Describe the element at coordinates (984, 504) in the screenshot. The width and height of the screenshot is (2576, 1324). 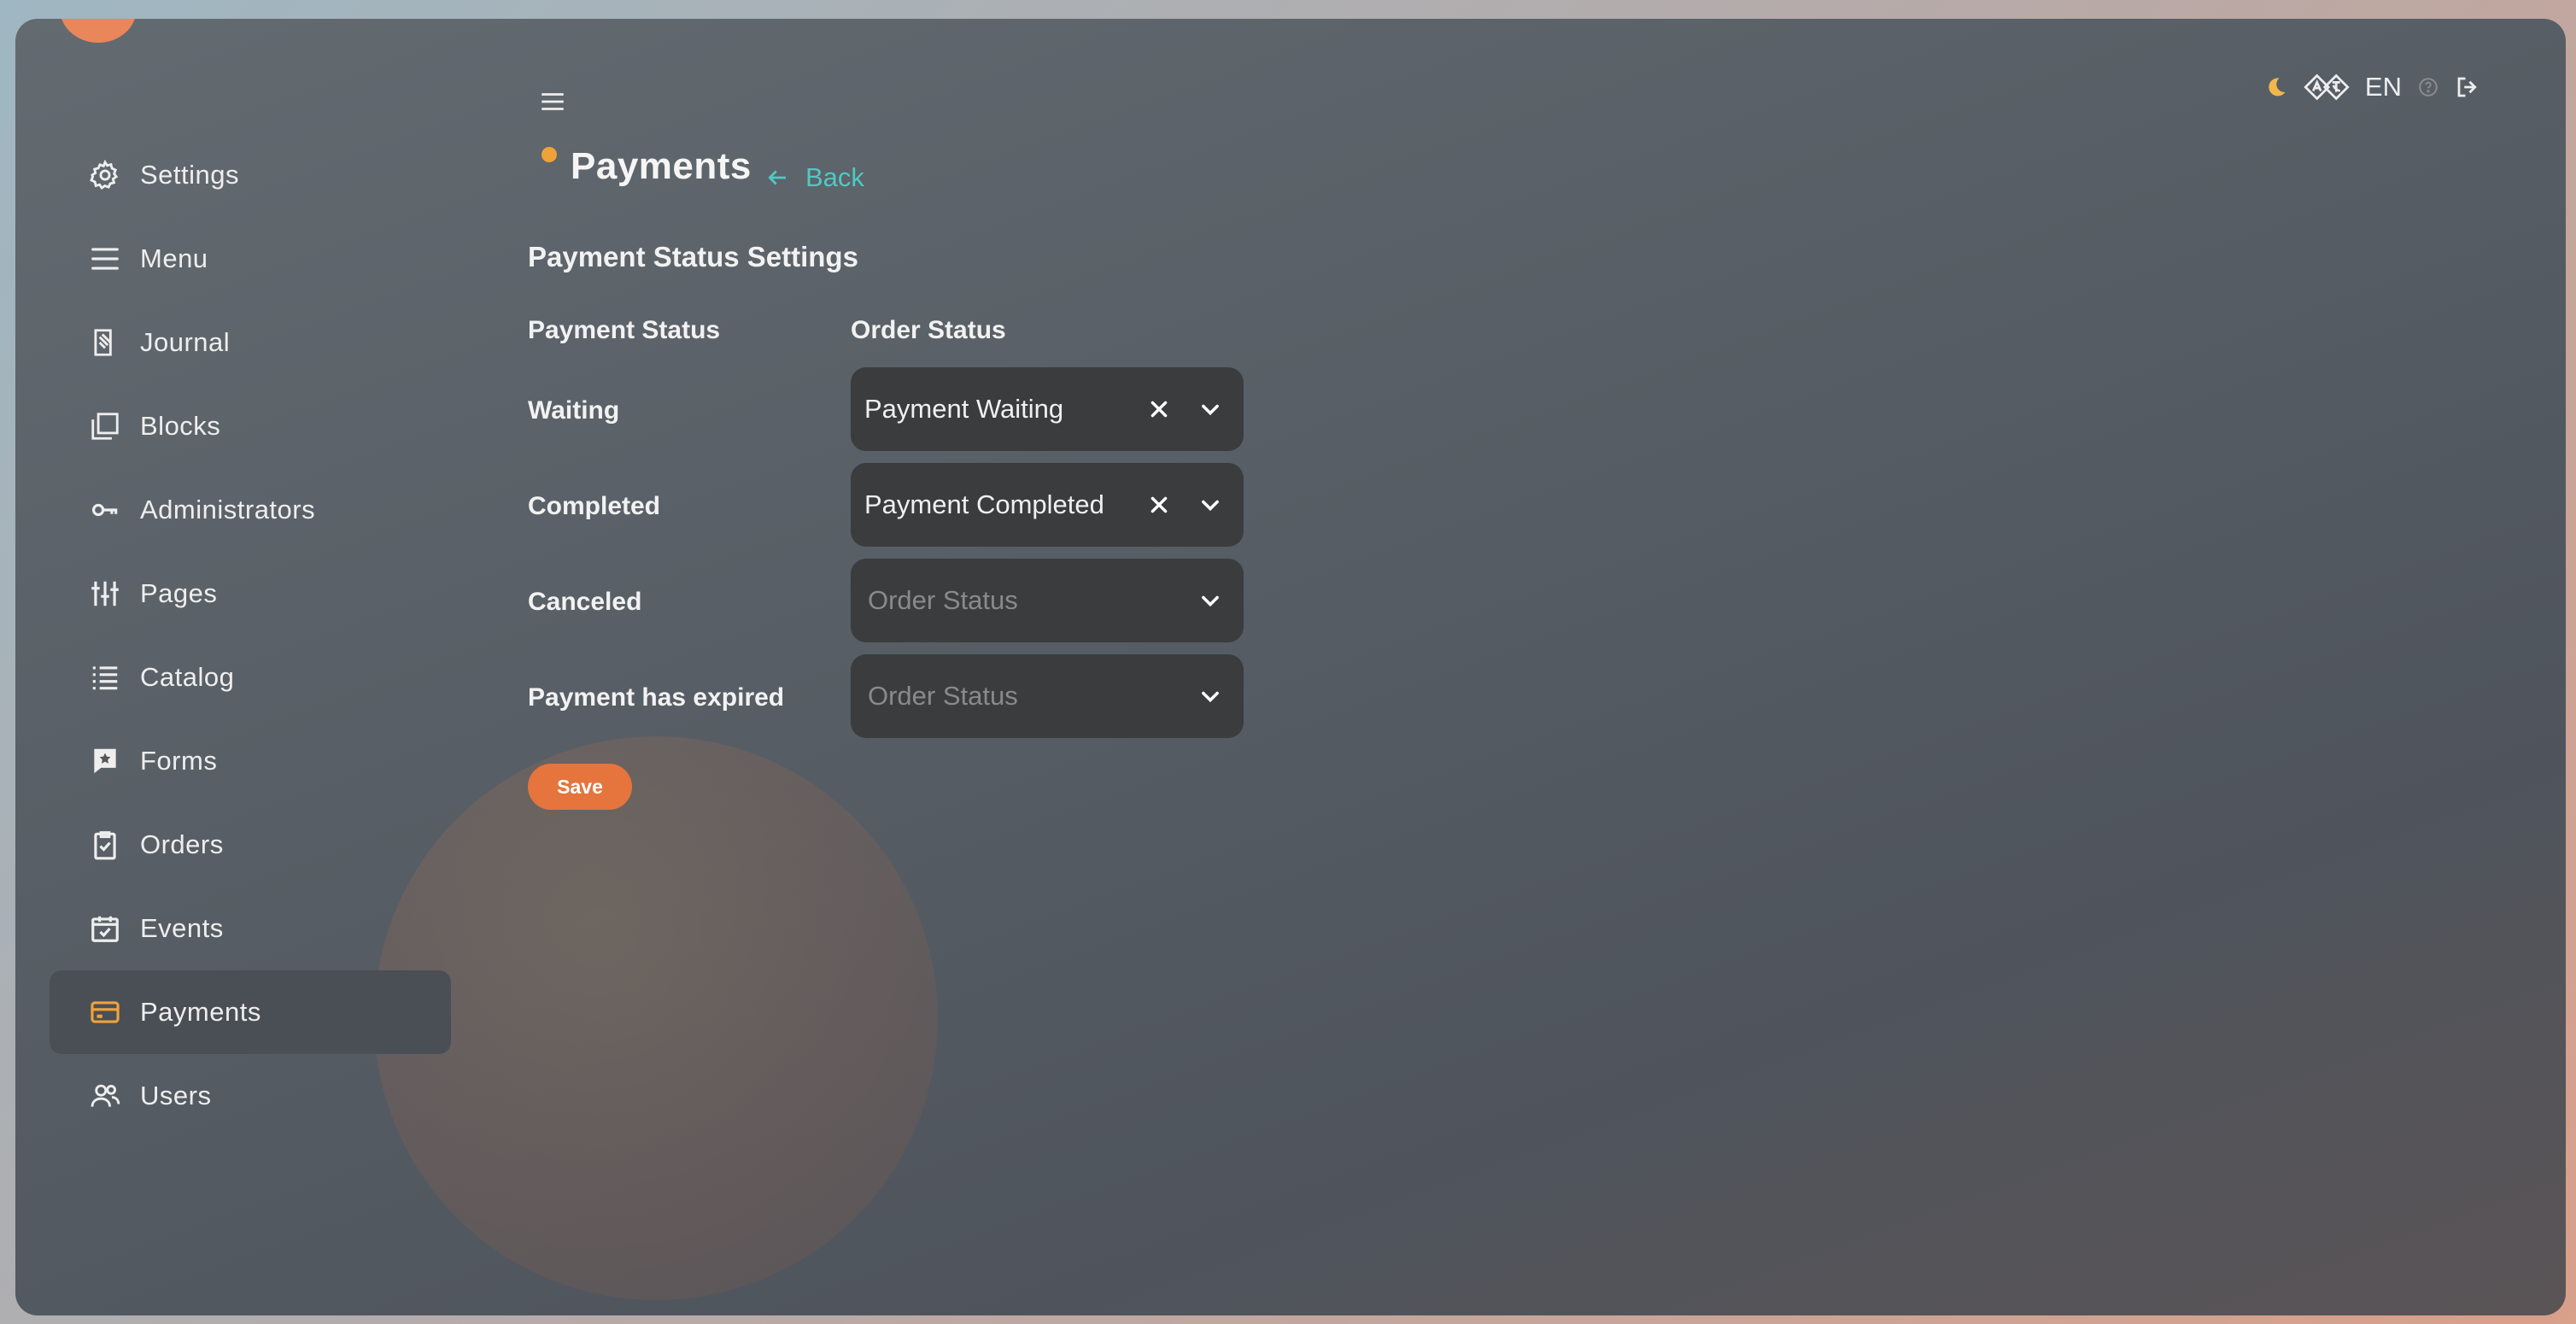
I see `select-value: Payment Completed` at that location.